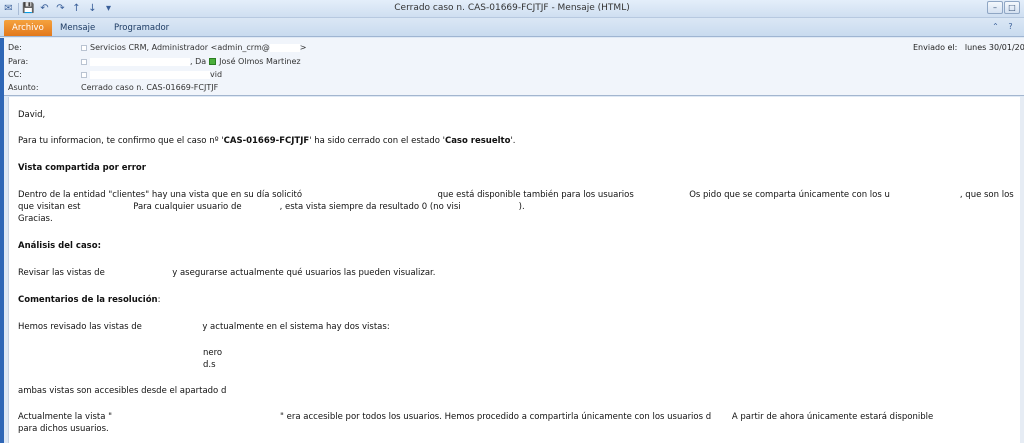 Image resolution: width=1024 pixels, height=443 pixels. I want to click on list-item: nero, so click(120, 353).